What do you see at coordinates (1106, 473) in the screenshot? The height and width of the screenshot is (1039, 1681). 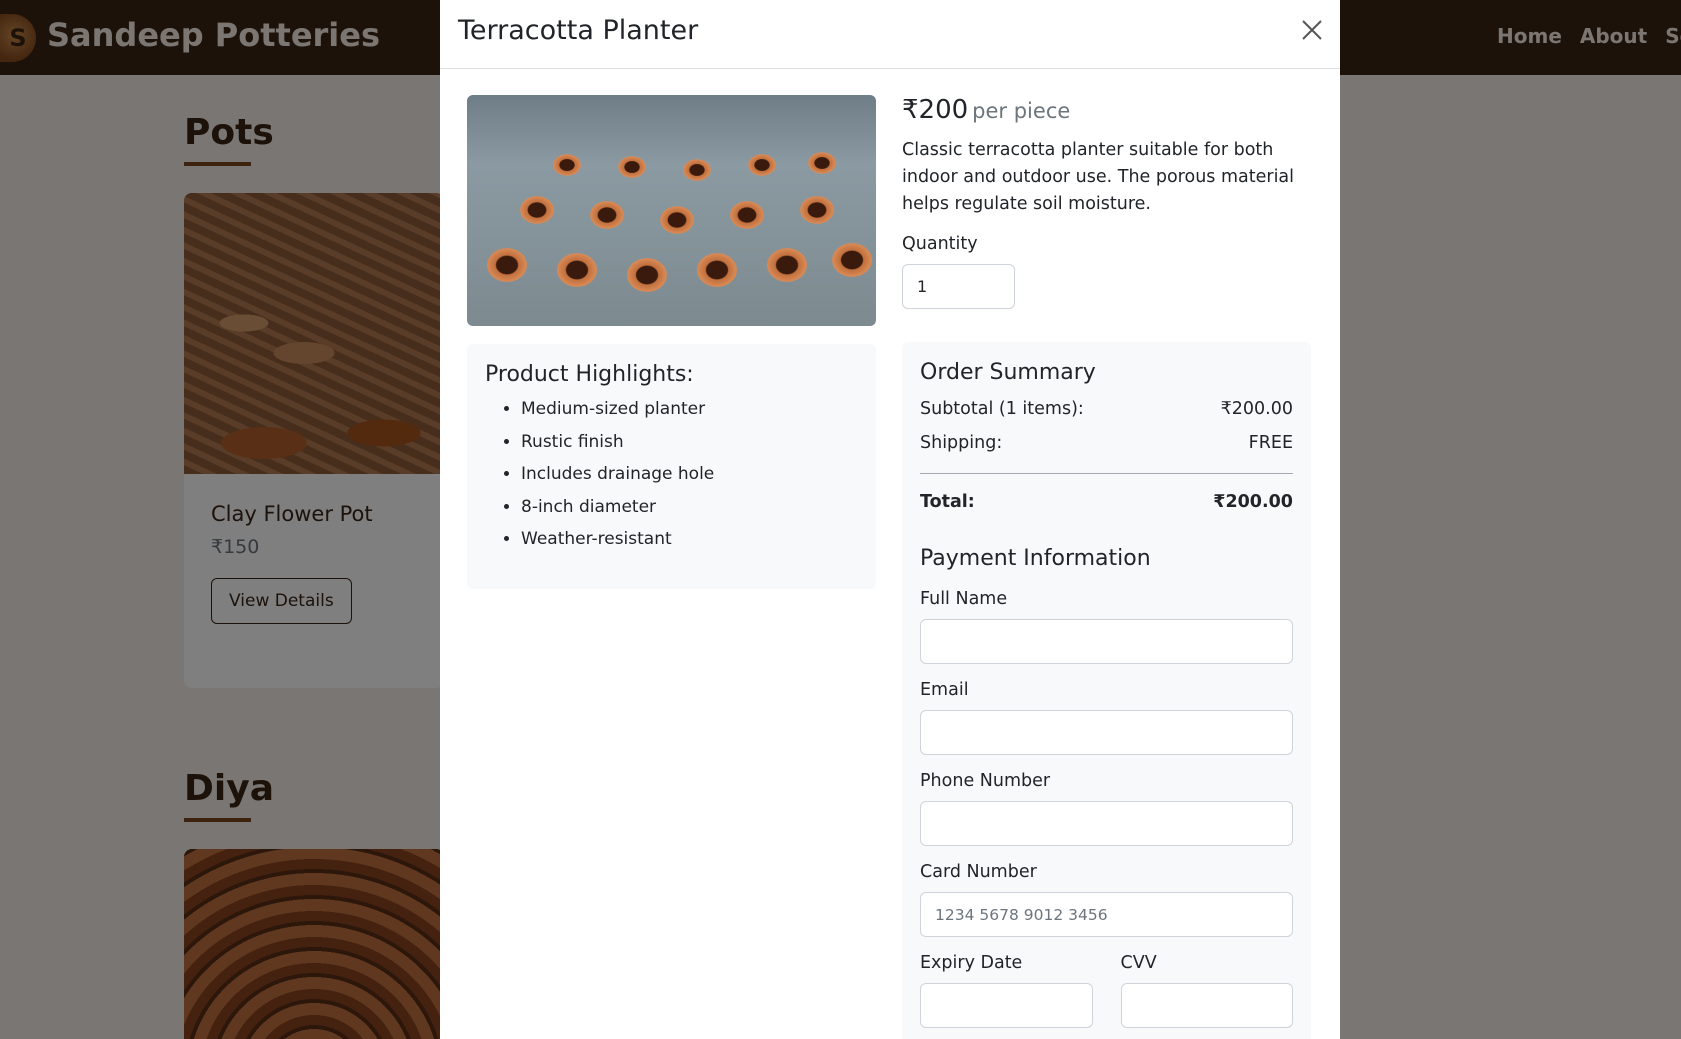 I see `divider` at bounding box center [1106, 473].